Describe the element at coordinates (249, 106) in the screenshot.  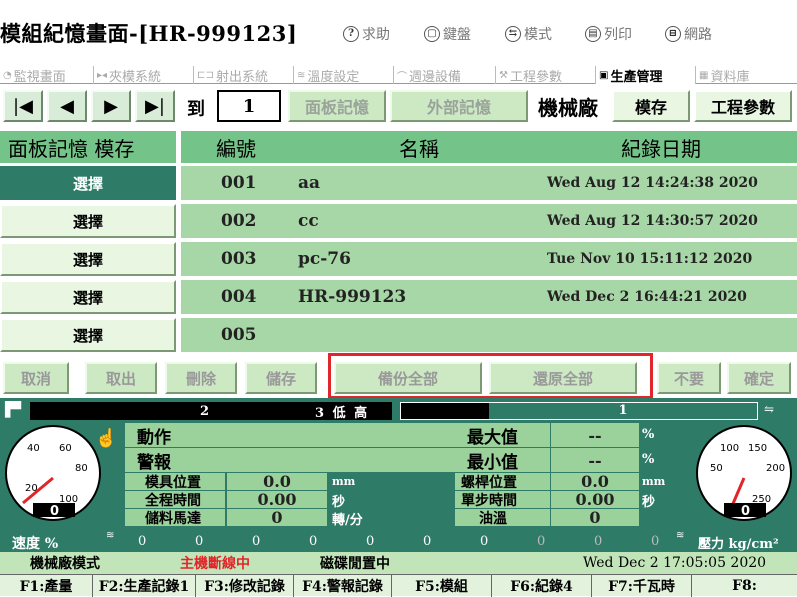
I see `page-input: 1` at that location.